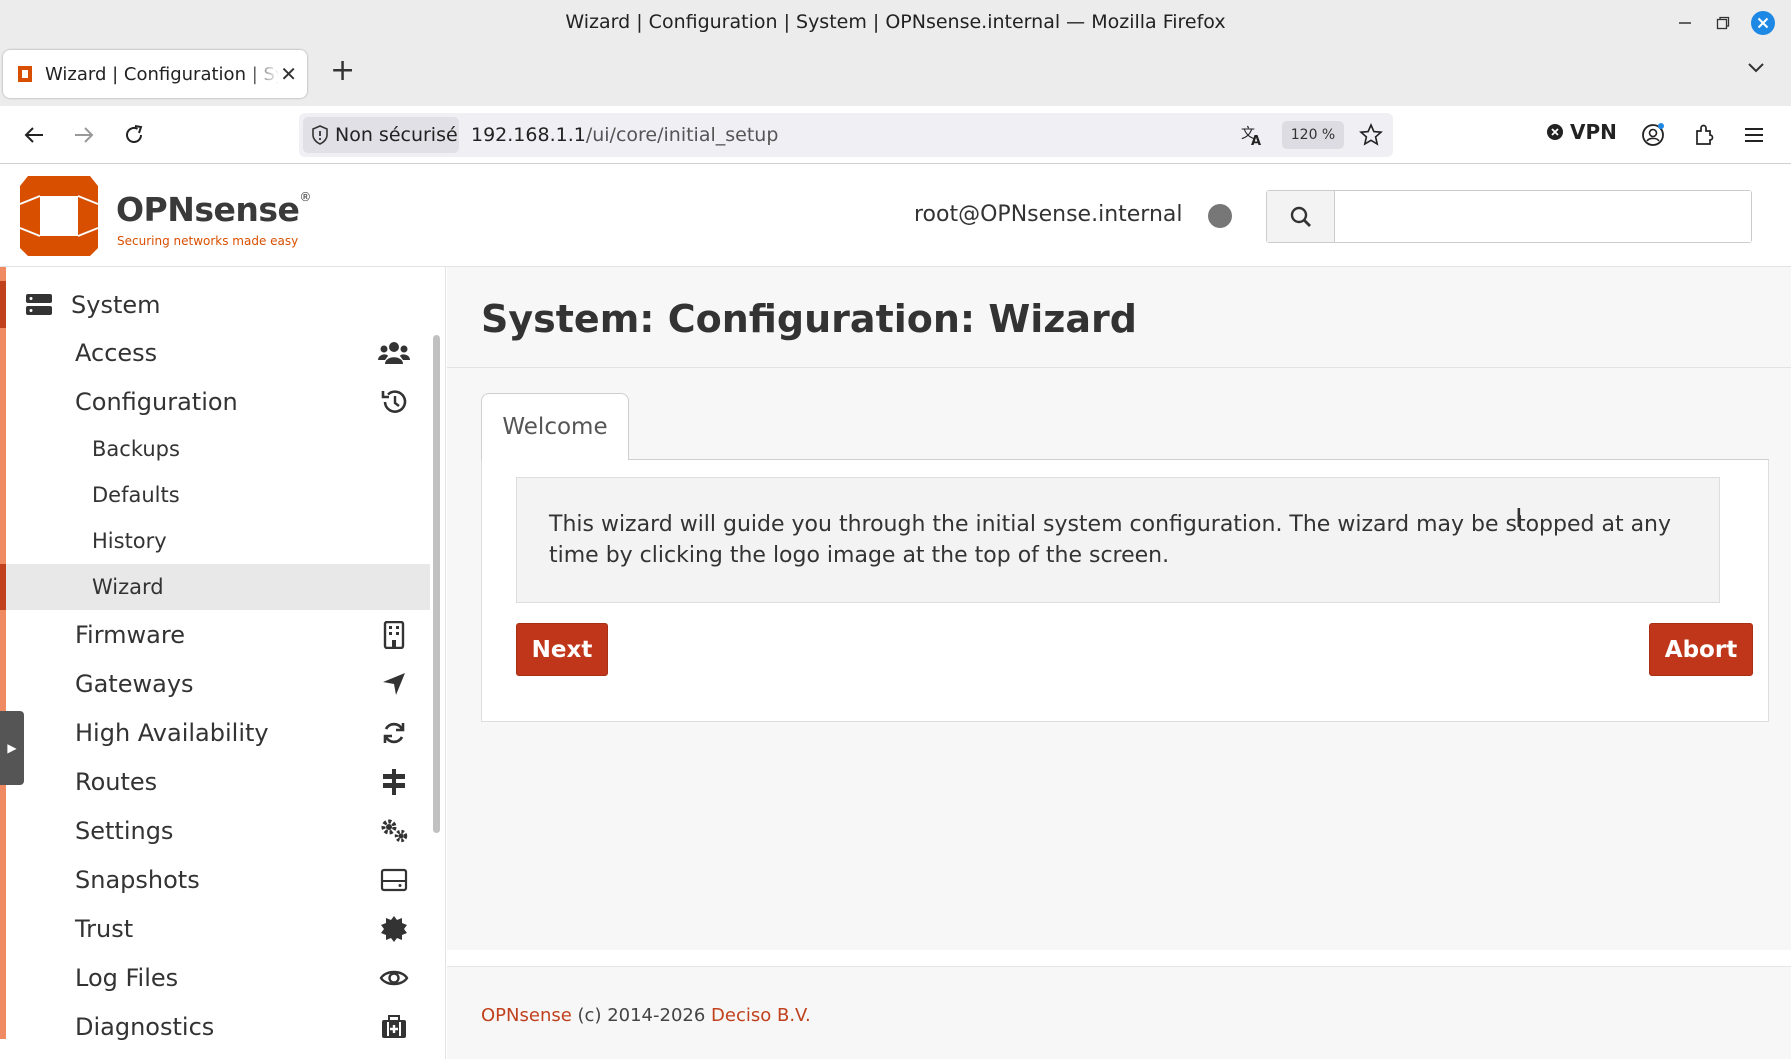  Describe the element at coordinates (213, 209) in the screenshot. I see `logo-wordmark: OPNsense®` at that location.